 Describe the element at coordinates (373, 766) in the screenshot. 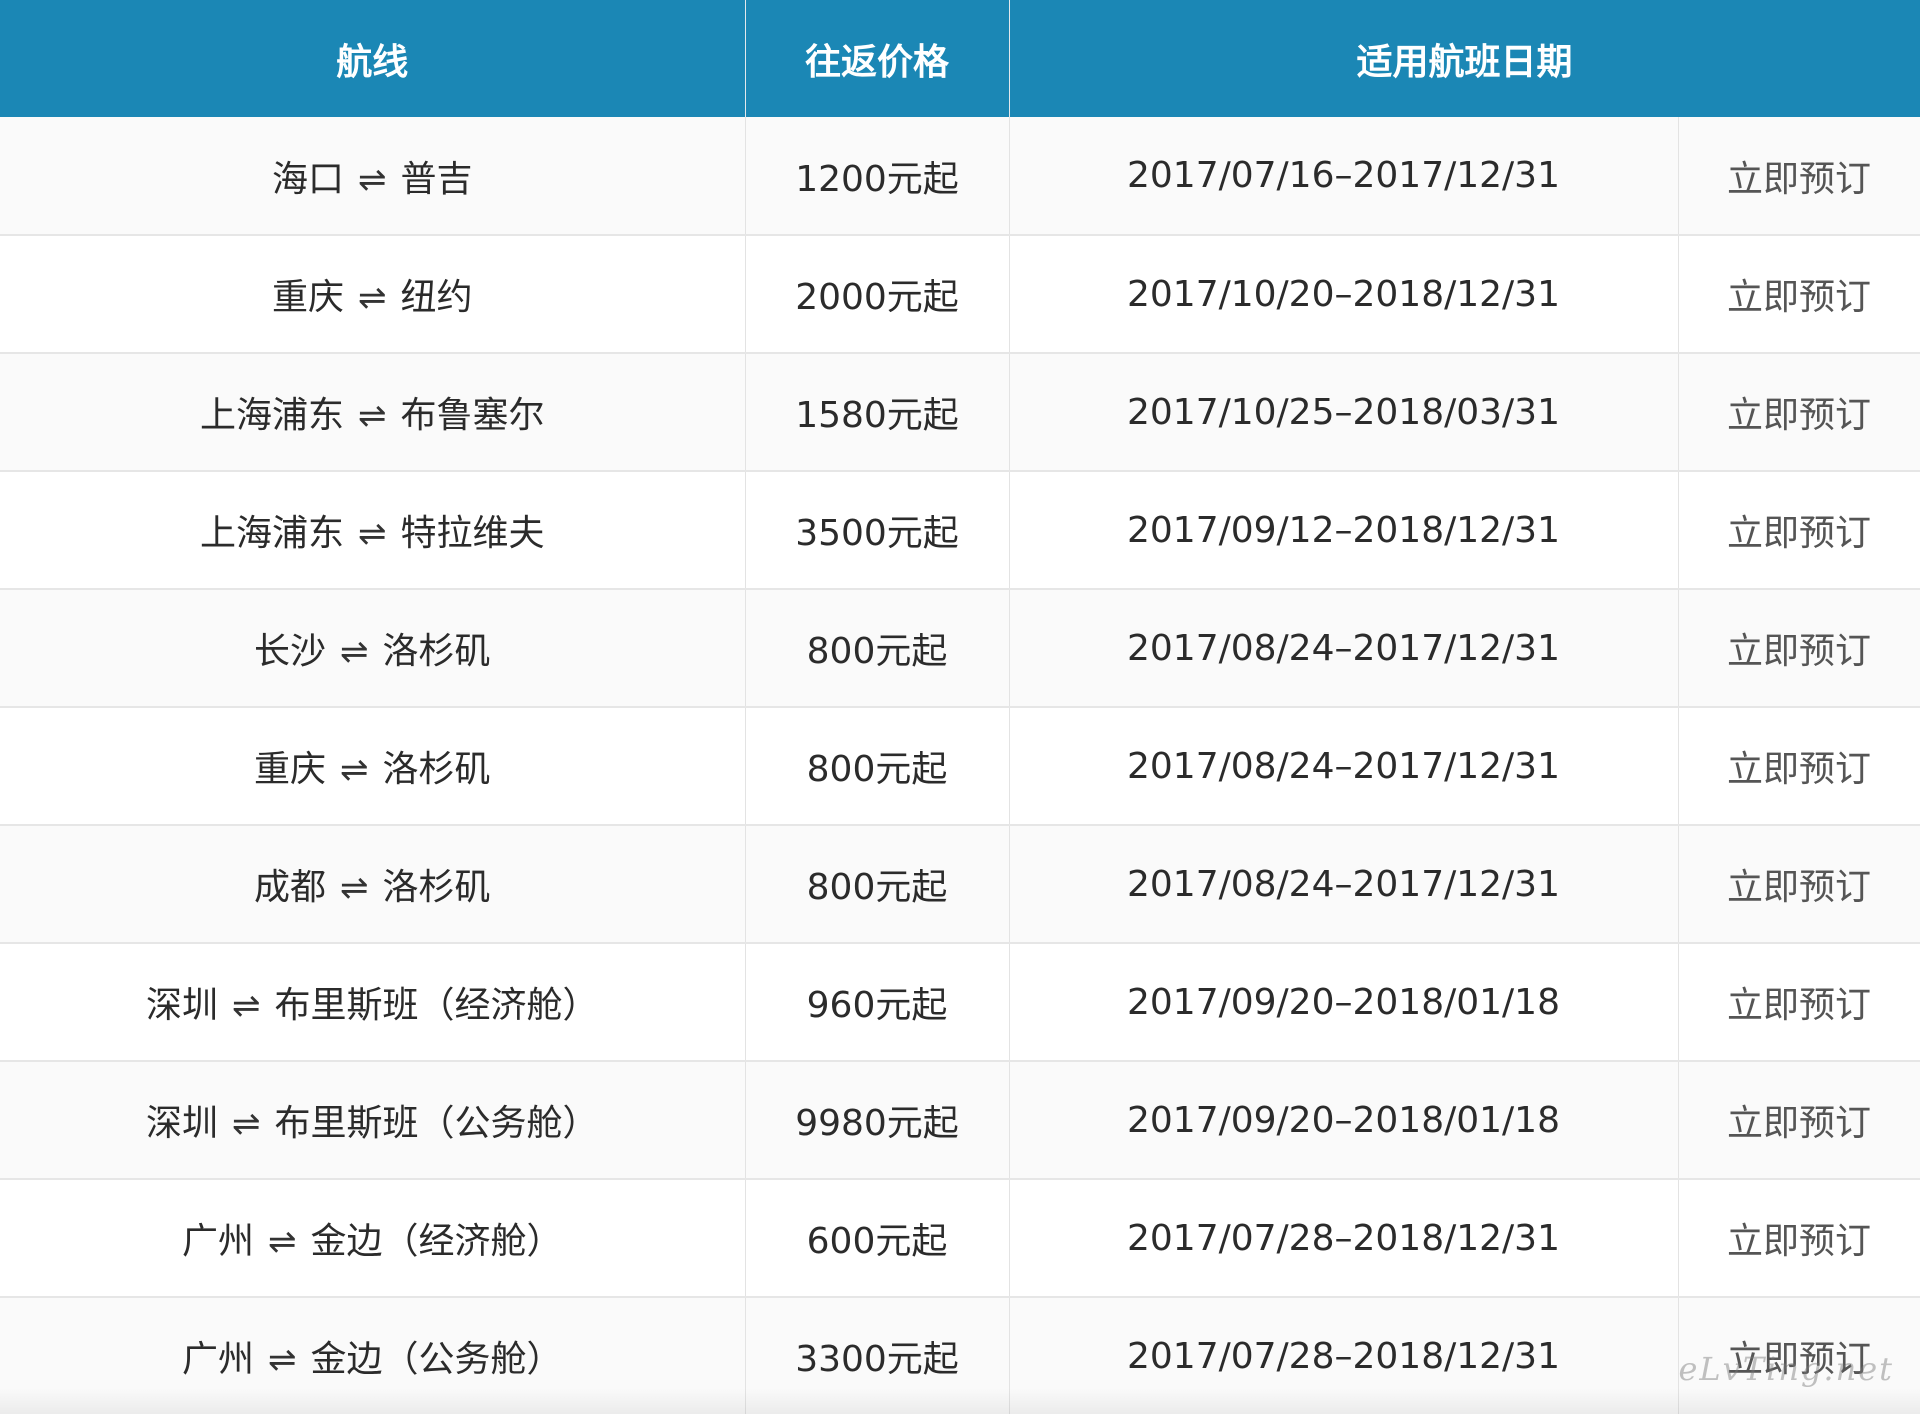

I see `route-cell: 重庆 ⇌ 洛杉矶` at that location.